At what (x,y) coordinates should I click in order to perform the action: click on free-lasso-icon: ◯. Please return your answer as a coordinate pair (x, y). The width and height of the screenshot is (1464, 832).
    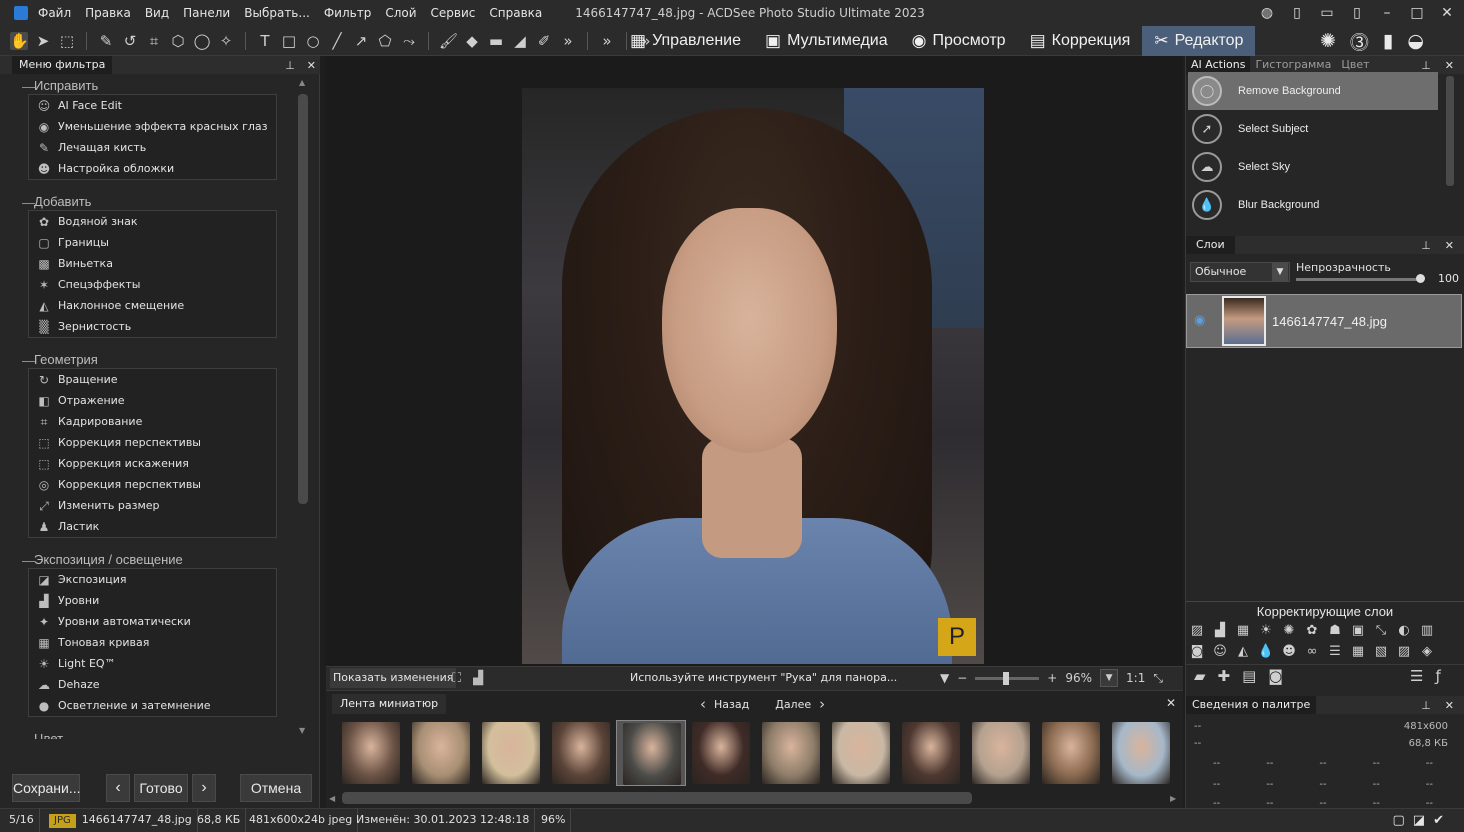
    Looking at the image, I should click on (202, 41).